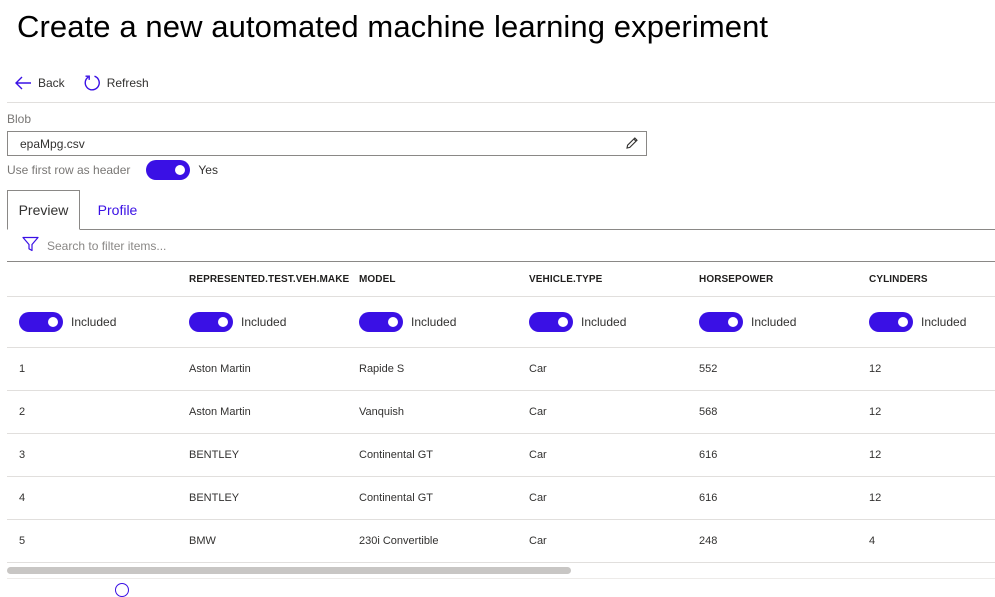 Image resolution: width=995 pixels, height=597 pixels. Describe the element at coordinates (898, 279) in the screenshot. I see `column-header: CYLINDERS` at that location.